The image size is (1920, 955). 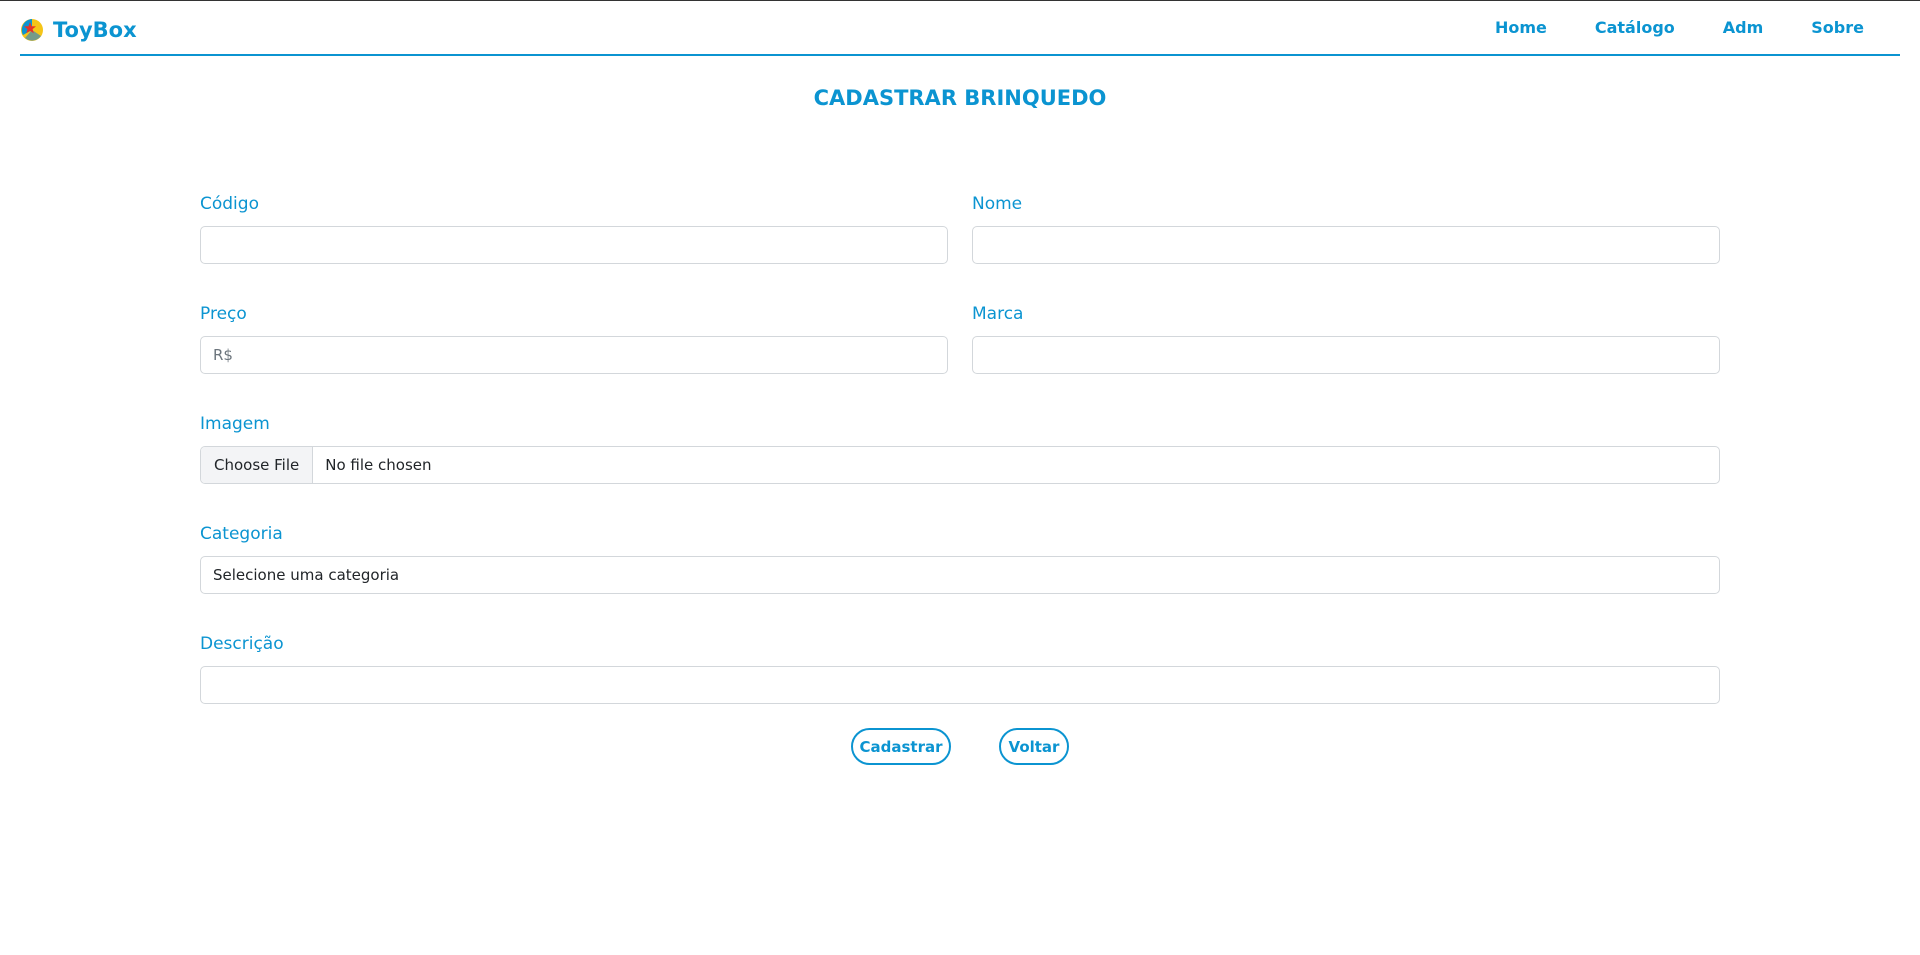 I want to click on nav-link-admin: Adm, so click(x=1743, y=27).